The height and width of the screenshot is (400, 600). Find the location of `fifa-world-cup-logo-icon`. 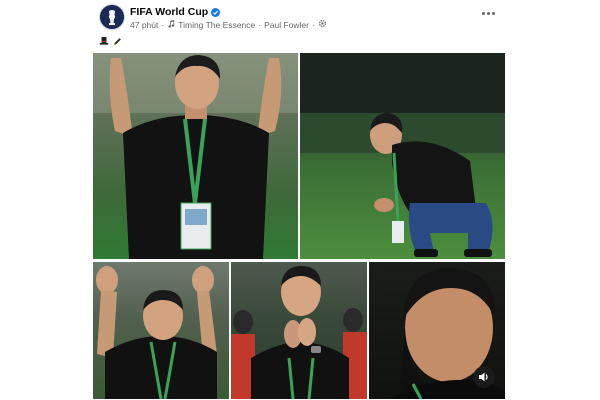

fifa-world-cup-logo-icon is located at coordinates (112, 17).